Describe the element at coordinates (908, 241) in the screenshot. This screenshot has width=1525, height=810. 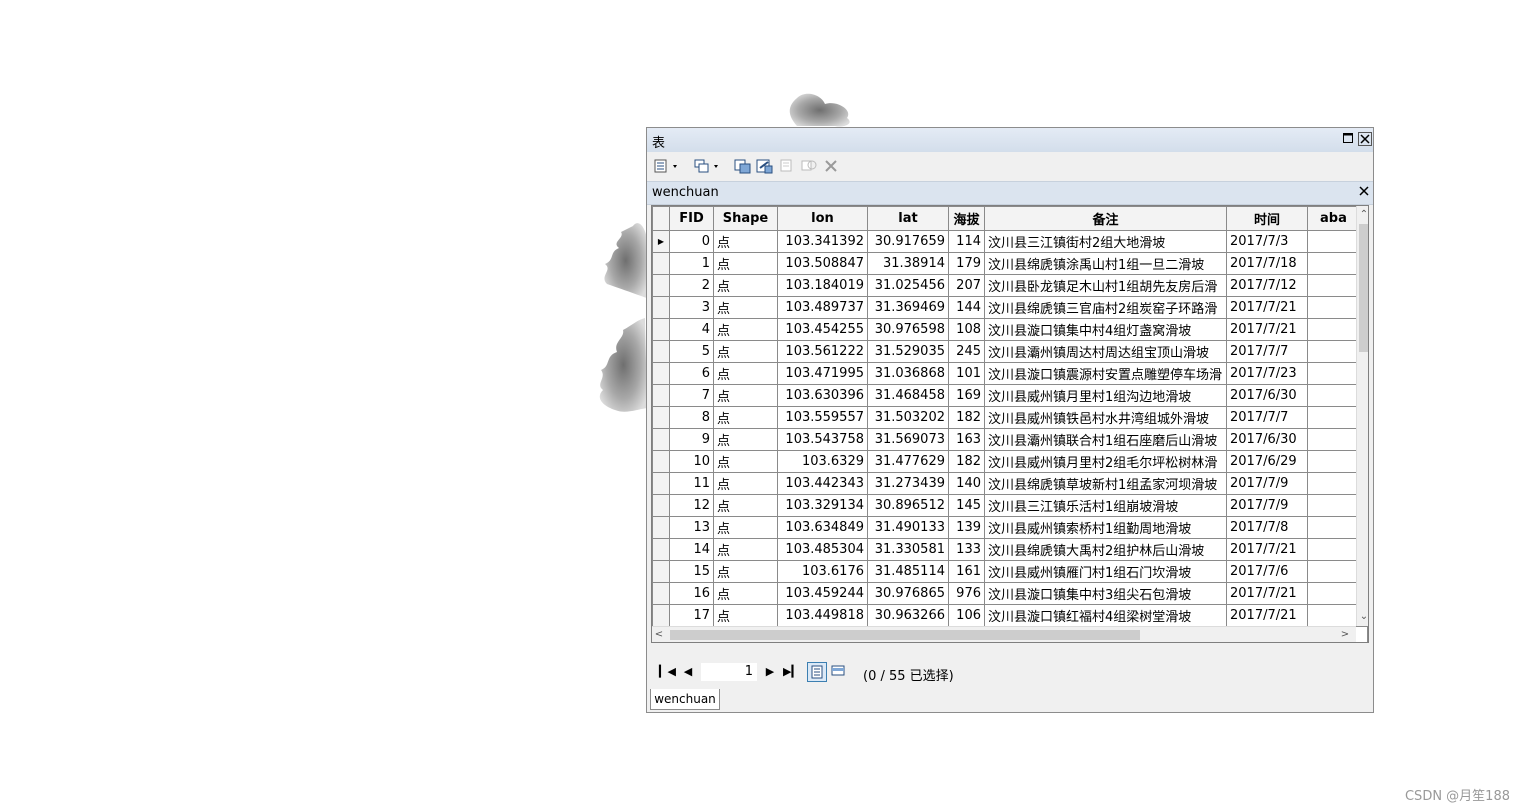
I see `table-cell: 30.917659` at that location.